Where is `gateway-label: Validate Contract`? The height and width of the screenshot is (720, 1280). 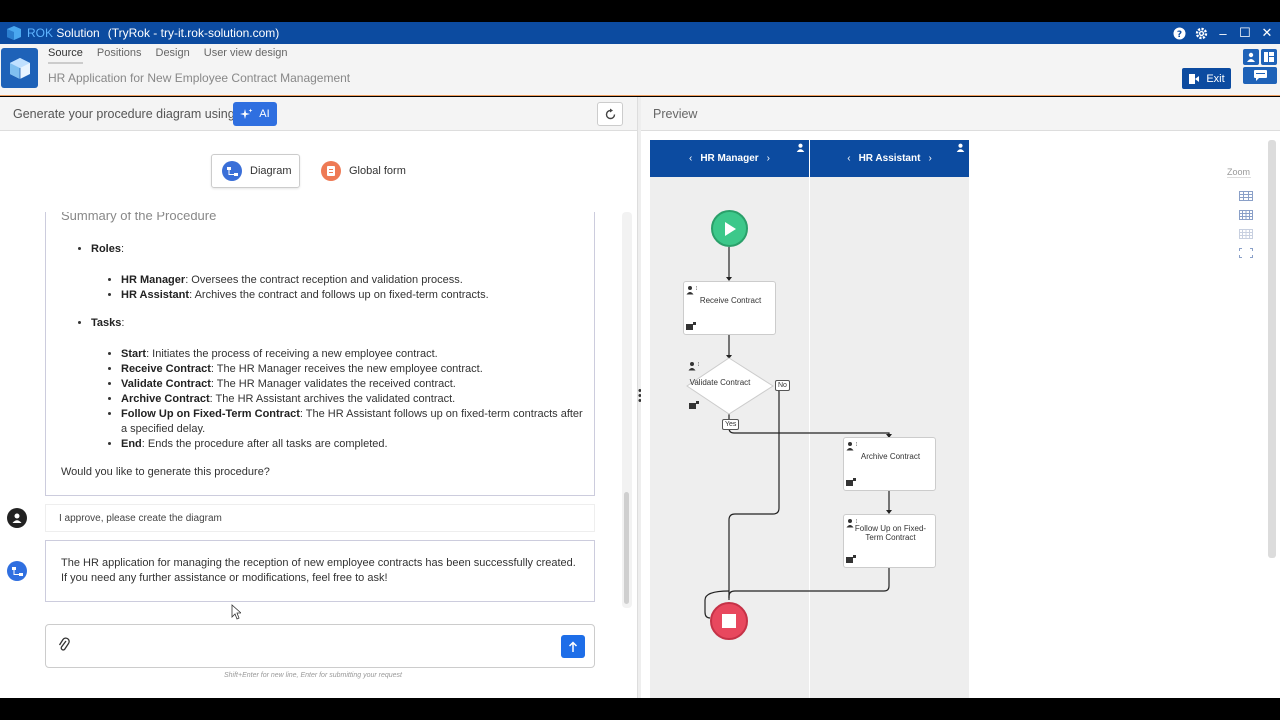
gateway-label: Validate Contract is located at coordinates (720, 382).